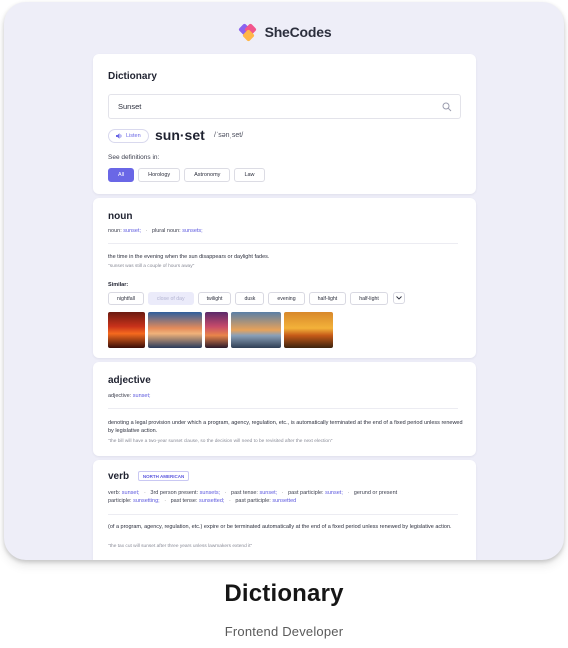 This screenshot has width=568, height=648. Describe the element at coordinates (375, 493) in the screenshot. I see `verb-form-label: gerund or present` at that location.